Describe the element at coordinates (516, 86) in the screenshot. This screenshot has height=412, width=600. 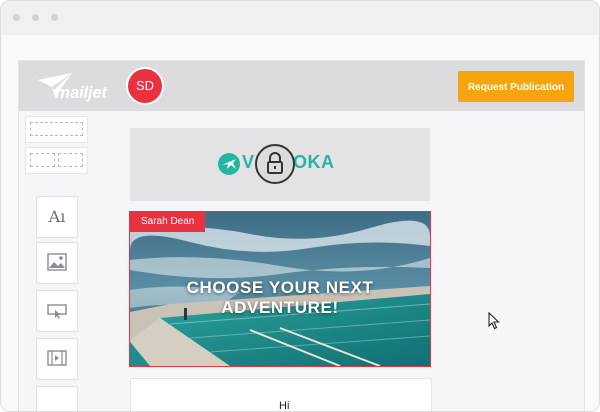
I see `request-publication-button: Request Publication` at that location.